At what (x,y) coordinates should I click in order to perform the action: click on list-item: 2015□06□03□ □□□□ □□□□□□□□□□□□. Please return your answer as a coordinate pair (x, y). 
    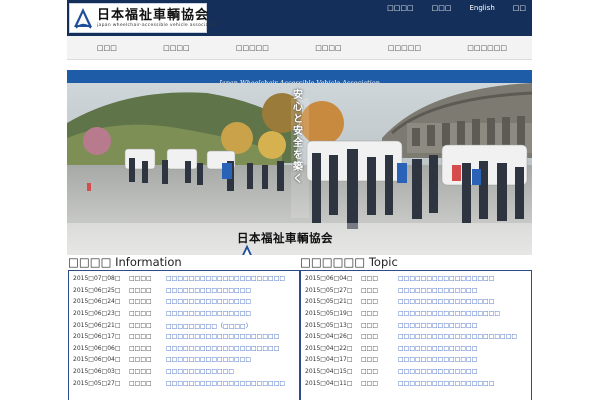
    Looking at the image, I should click on (186, 372).